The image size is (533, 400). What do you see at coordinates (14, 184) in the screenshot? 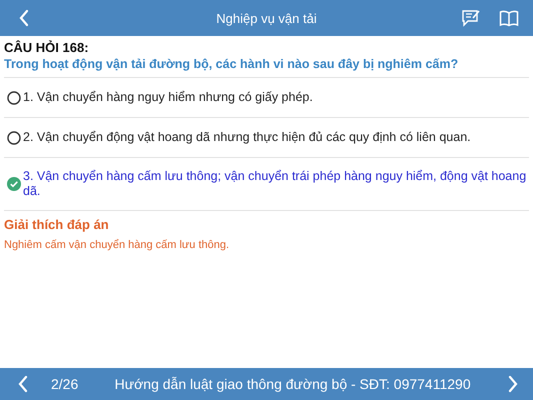
I see `check-circle-icon` at bounding box center [14, 184].